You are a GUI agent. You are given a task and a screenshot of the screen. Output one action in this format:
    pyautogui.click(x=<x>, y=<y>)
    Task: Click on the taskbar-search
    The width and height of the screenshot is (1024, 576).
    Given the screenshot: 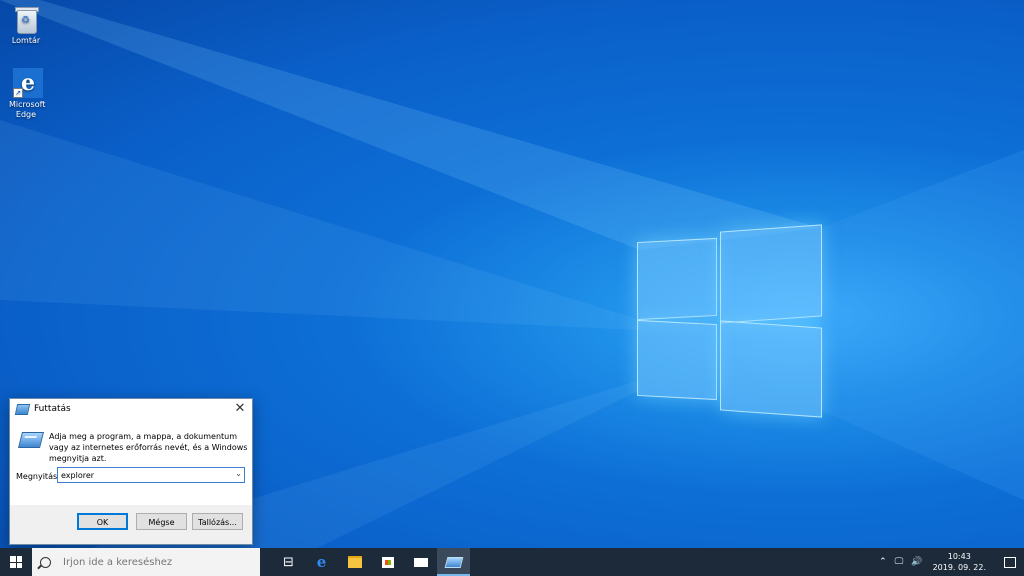 What is the action you would take?
    pyautogui.click(x=146, y=562)
    